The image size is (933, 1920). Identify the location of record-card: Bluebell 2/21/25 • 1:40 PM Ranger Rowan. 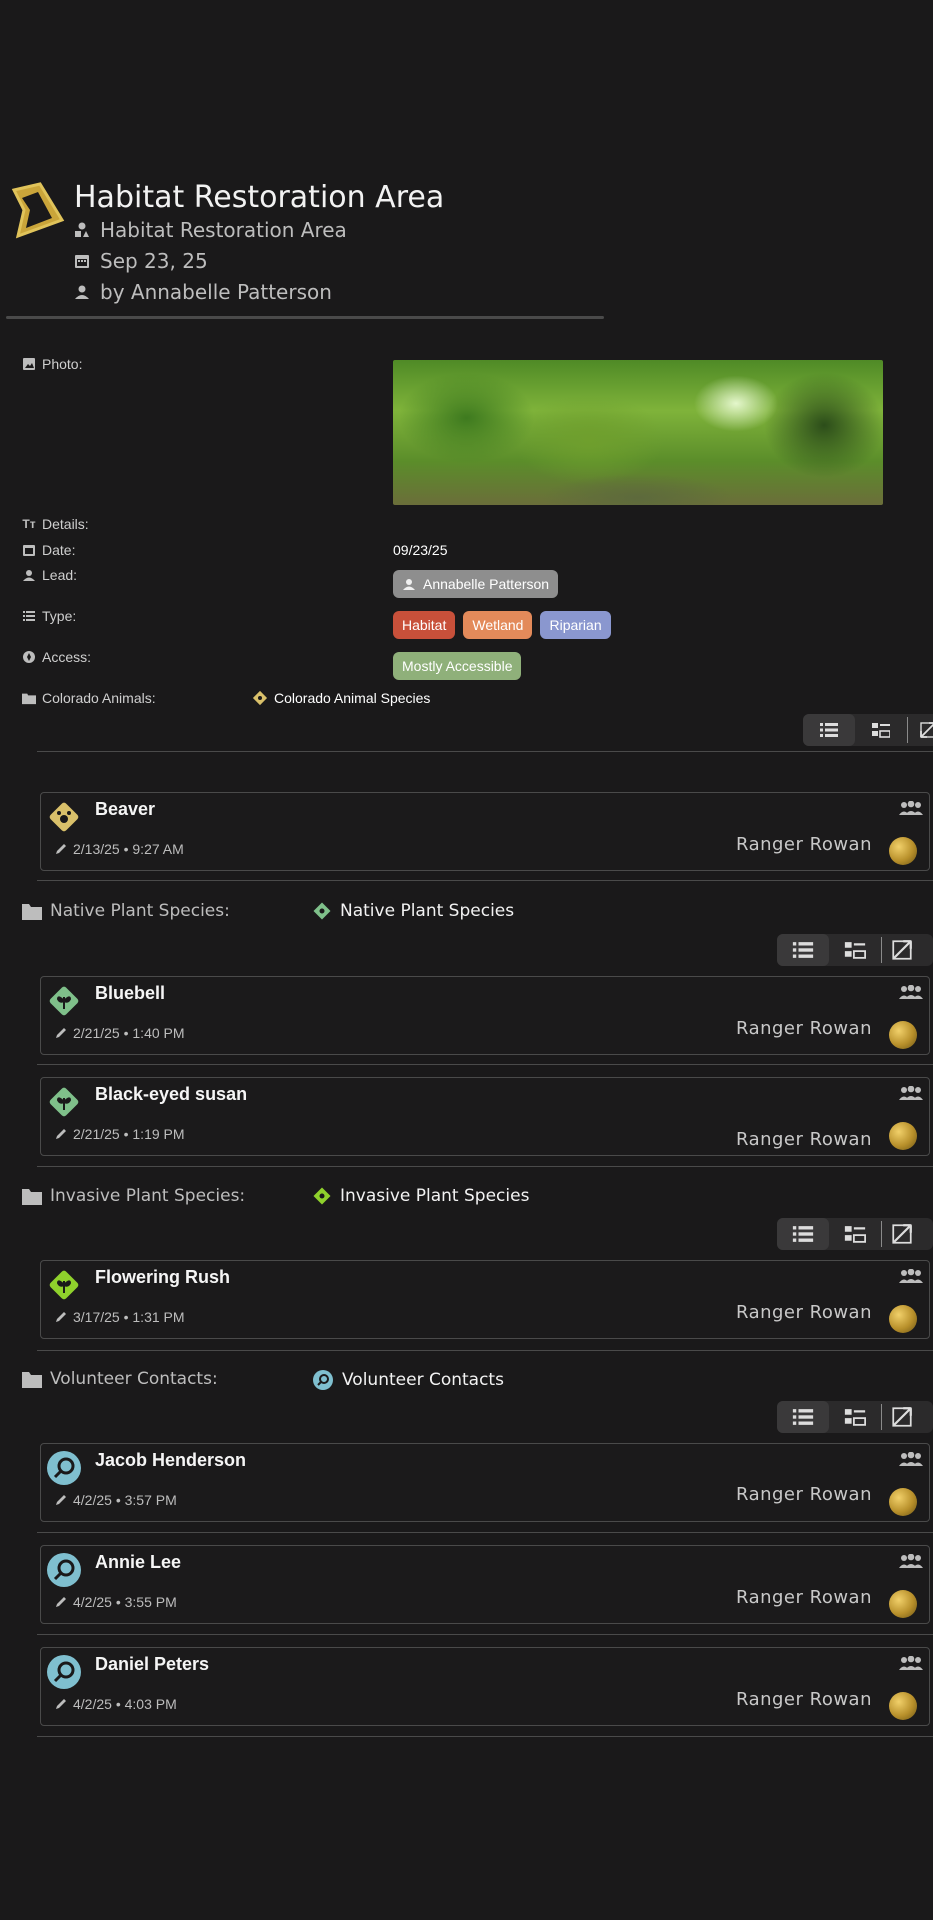
(485, 1015).